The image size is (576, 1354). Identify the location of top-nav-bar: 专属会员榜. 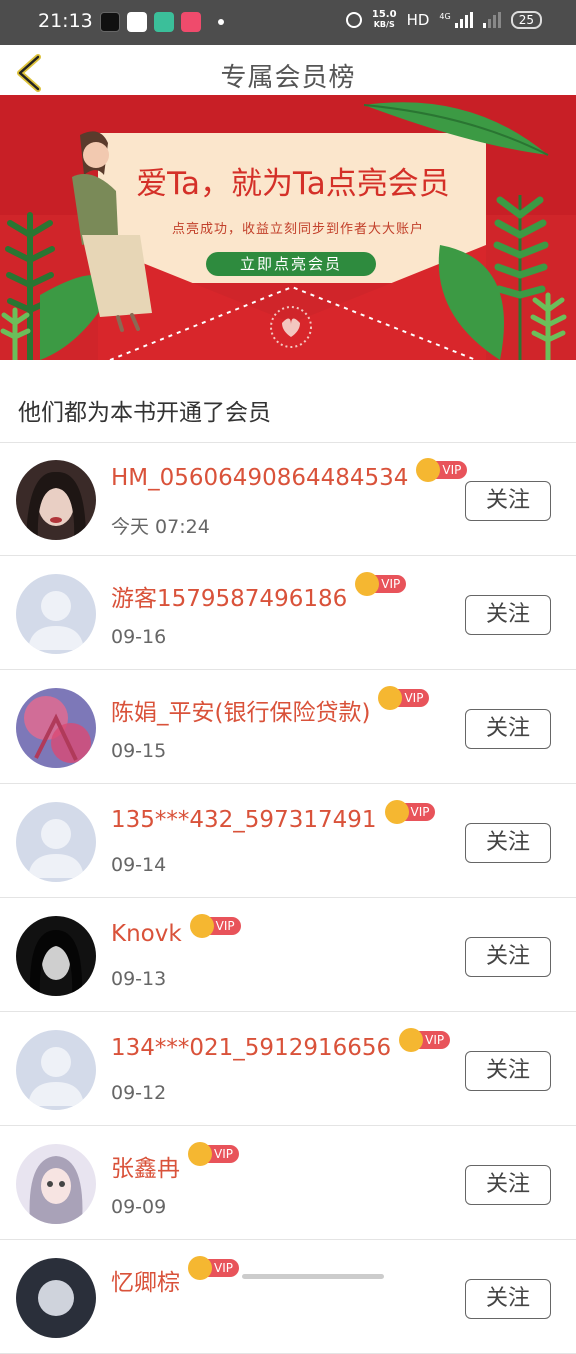
(288, 70).